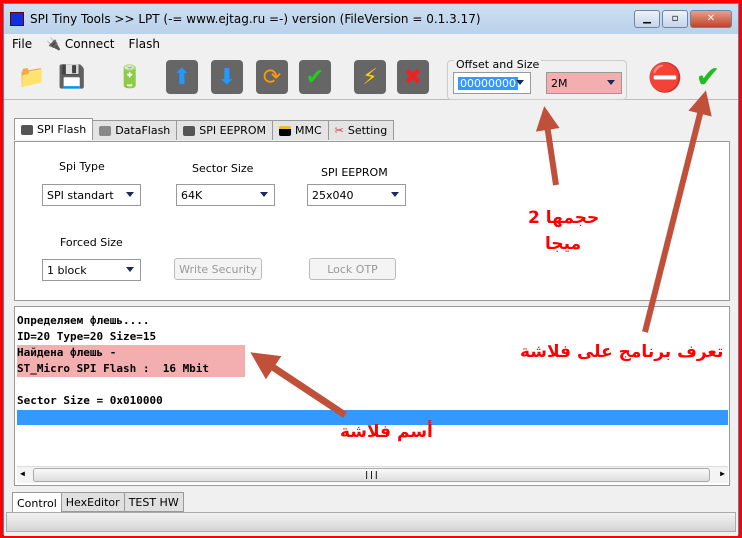  I want to click on tab-spi-eeprom: SPI EEPROM, so click(224, 130).